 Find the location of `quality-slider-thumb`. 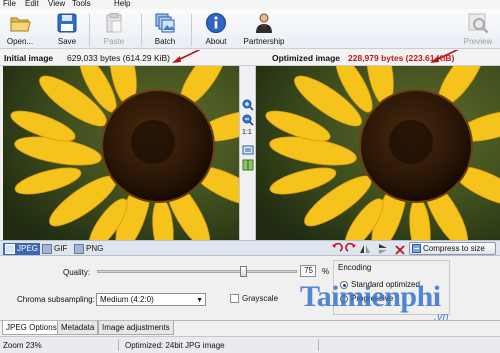

quality-slider-thumb is located at coordinates (243, 271).